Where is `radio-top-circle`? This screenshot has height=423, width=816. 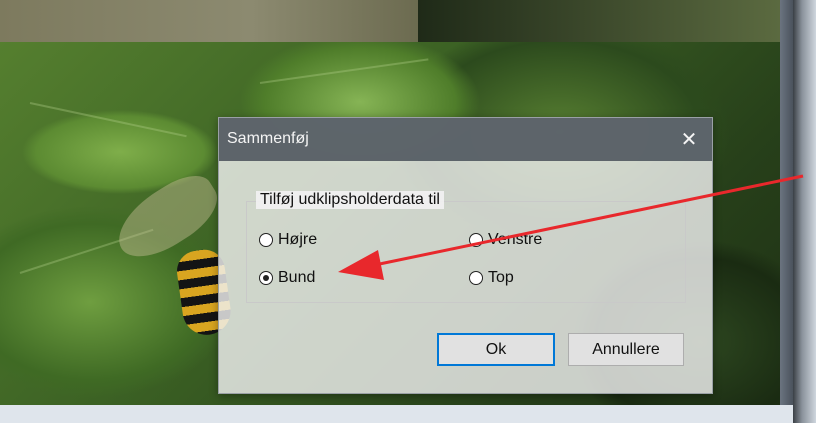
radio-top-circle is located at coordinates (476, 278).